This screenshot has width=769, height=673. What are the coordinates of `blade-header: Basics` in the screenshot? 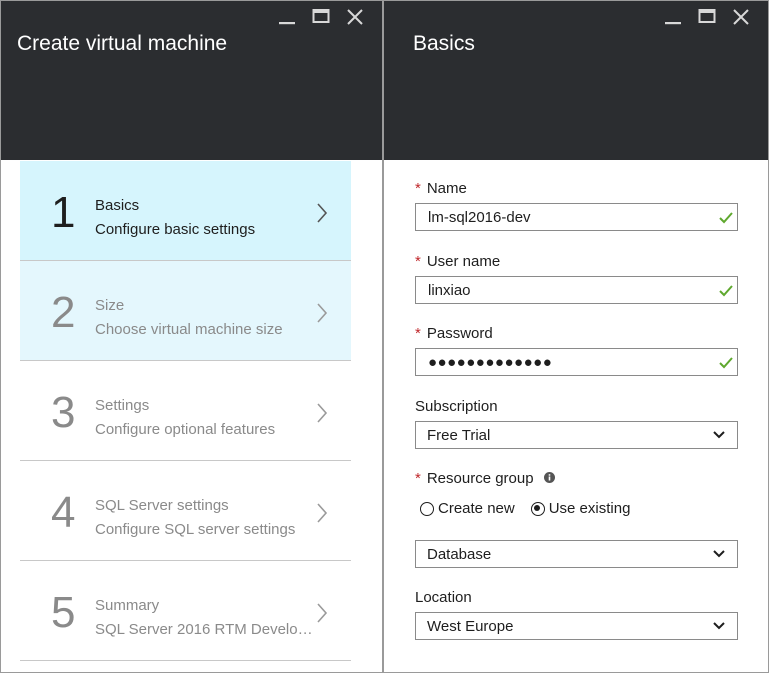 It's located at (576, 80).